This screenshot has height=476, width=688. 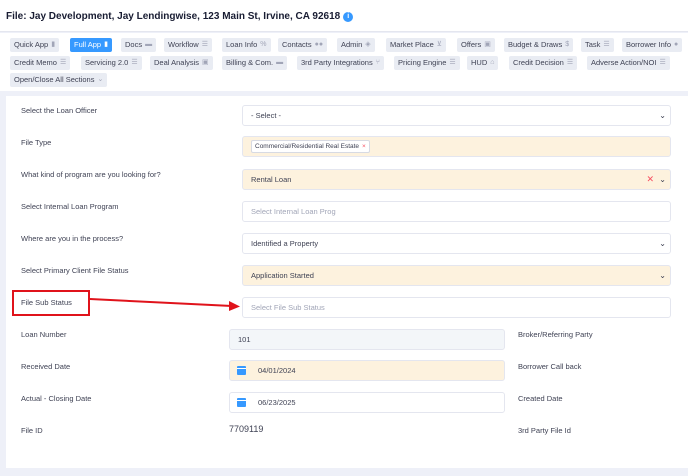 I want to click on internal-program-input: Select Internal Loan Prog, so click(x=456, y=211).